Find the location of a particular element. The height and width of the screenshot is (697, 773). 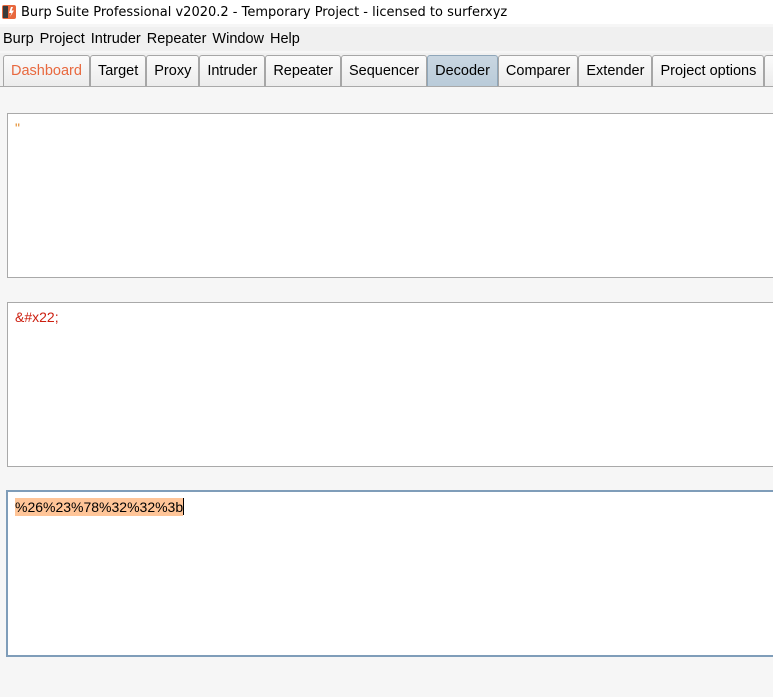

tab-extender: Extender is located at coordinates (615, 70).